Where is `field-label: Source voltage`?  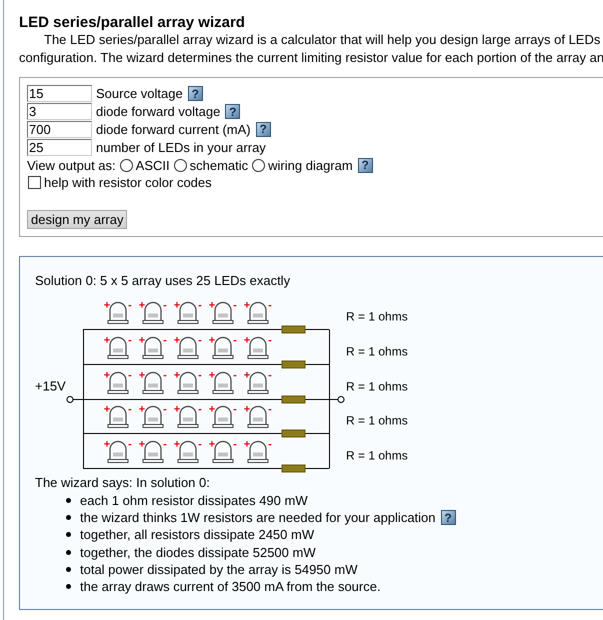
field-label: Source voltage is located at coordinates (139, 94).